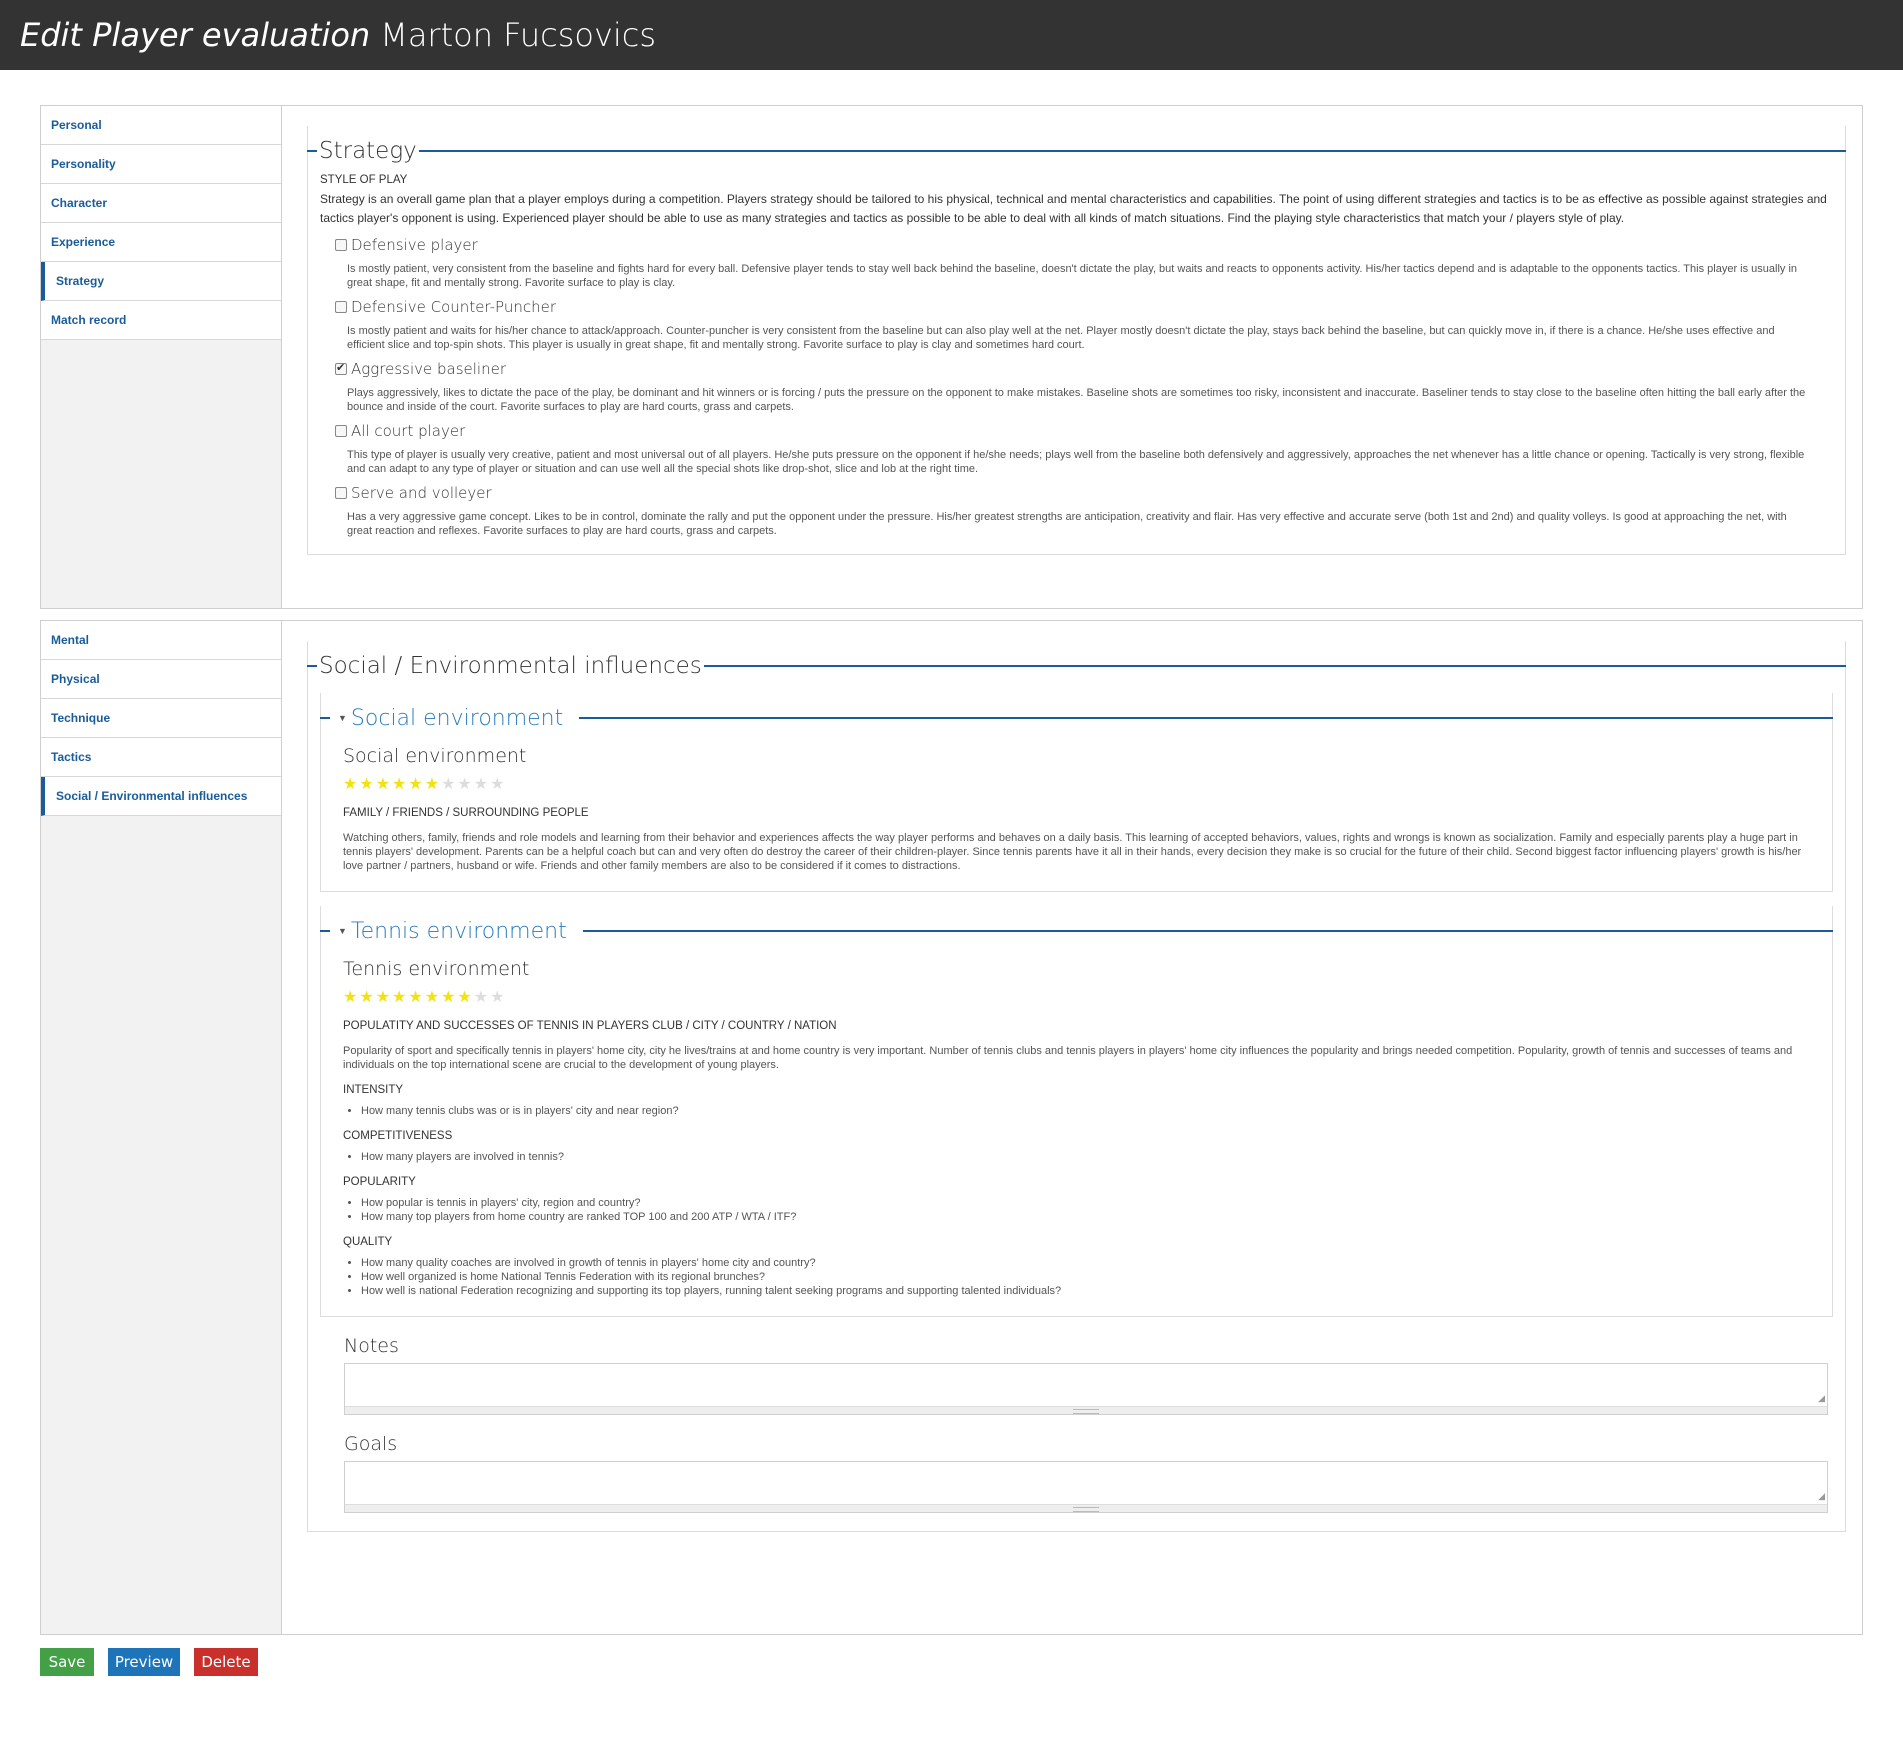 This screenshot has height=1741, width=1903. I want to click on option-label: Defensive player, so click(414, 245).